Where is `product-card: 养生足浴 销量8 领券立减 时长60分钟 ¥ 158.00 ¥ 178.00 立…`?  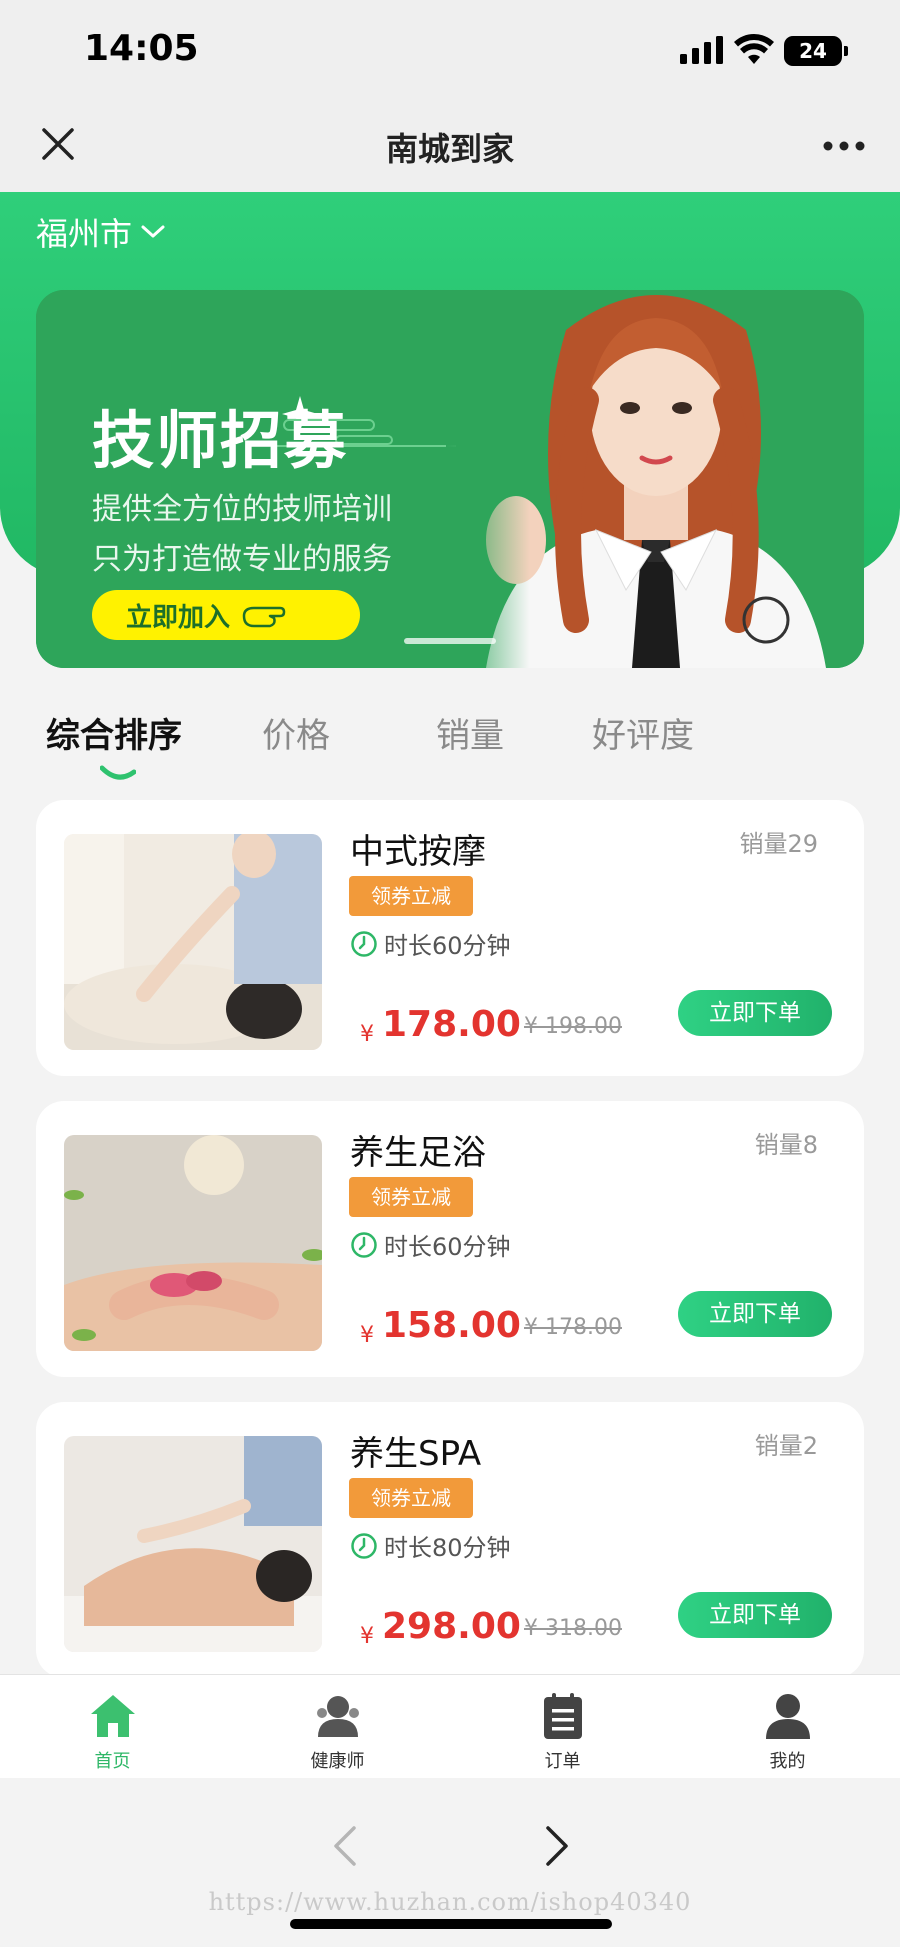 product-card: 养生足浴 销量8 领券立减 时长60分钟 ¥ 158.00 ¥ 178.00 立… is located at coordinates (450, 1239).